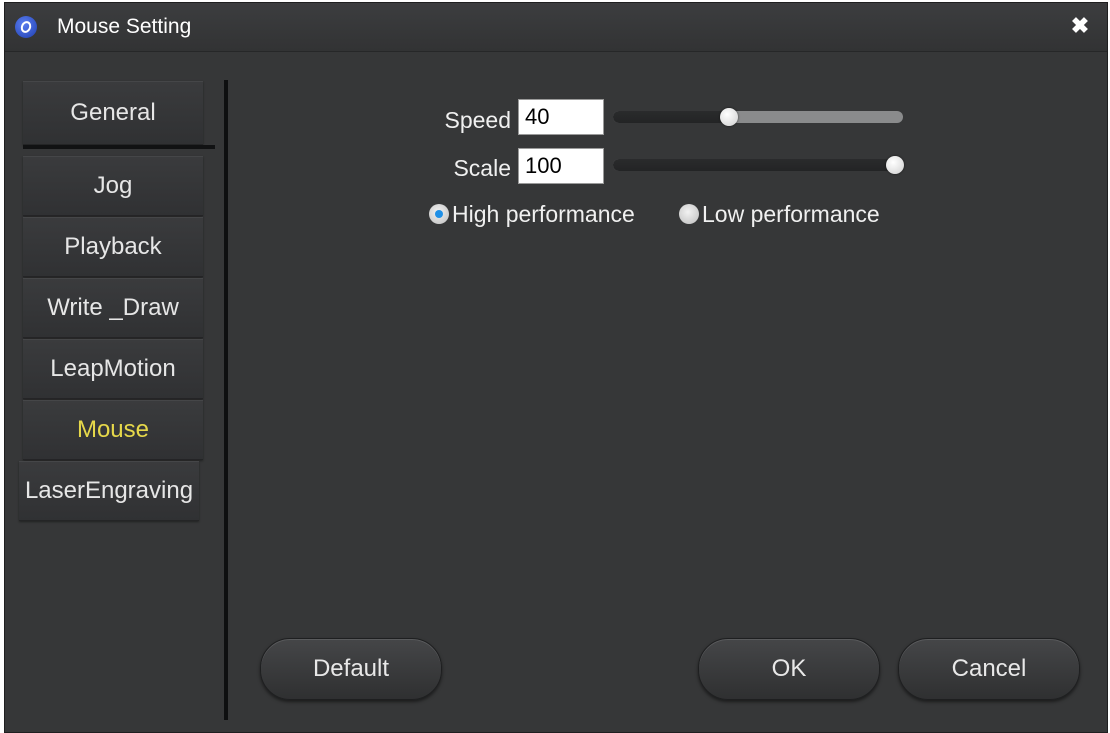 The width and height of the screenshot is (1110, 733). I want to click on tab-label: Mouse, so click(113, 429).